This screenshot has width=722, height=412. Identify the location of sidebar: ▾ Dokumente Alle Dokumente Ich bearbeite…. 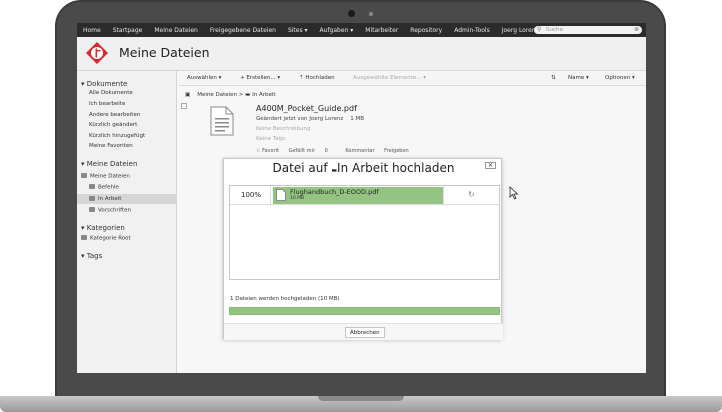
(127, 222).